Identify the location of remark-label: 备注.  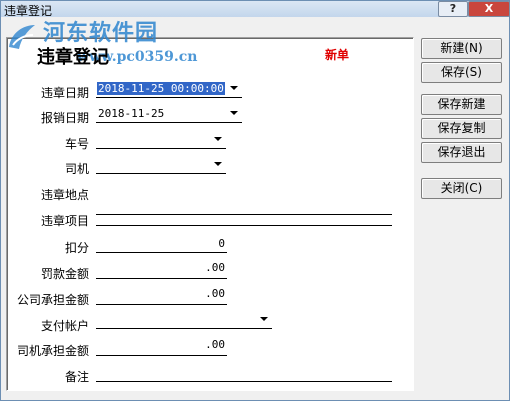
(77, 377).